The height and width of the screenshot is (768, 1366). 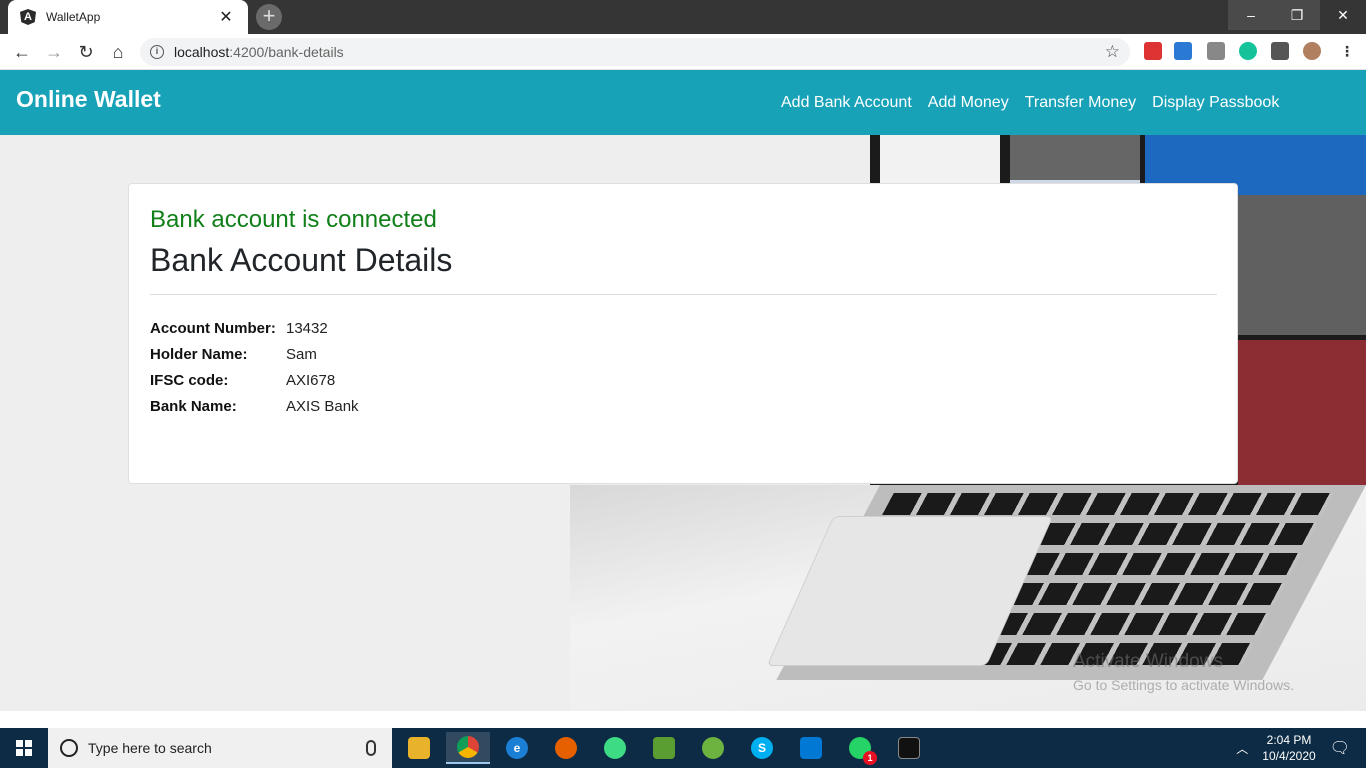 I want to click on extension-red-icon, so click(x=1153, y=51).